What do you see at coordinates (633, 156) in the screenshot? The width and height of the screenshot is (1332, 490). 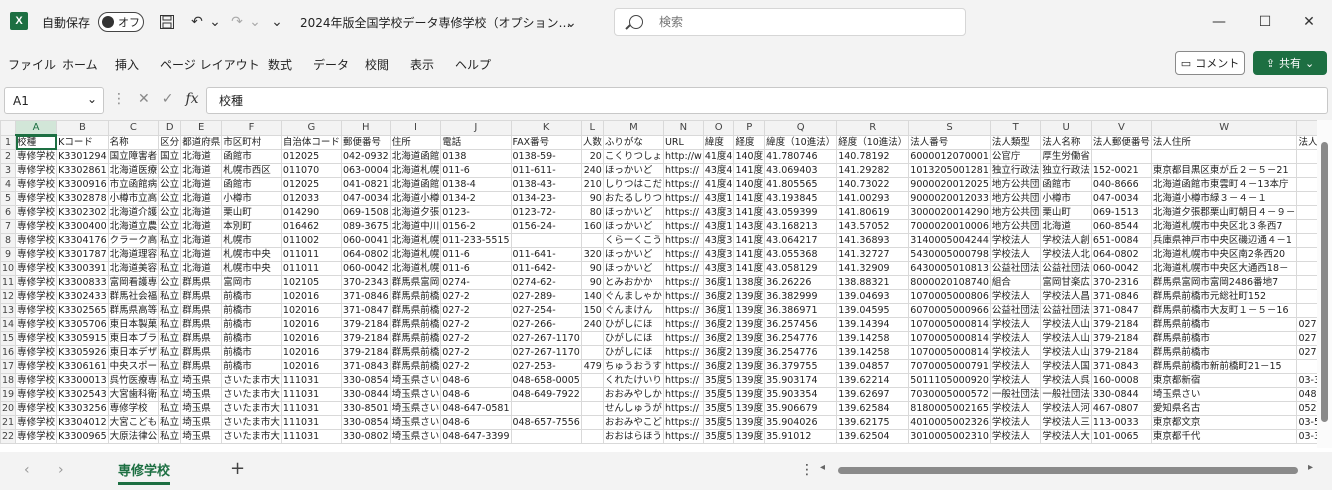 I see `cell: こくりつしょ` at bounding box center [633, 156].